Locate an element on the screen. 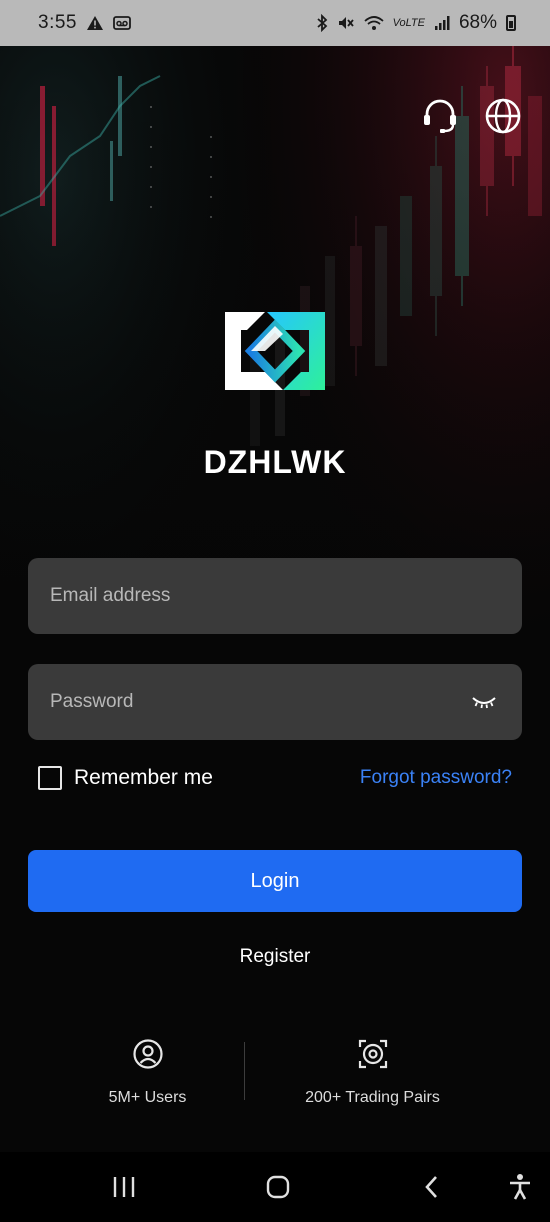 The image size is (550, 1222). remember-me-control: Remember me is located at coordinates (125, 778).